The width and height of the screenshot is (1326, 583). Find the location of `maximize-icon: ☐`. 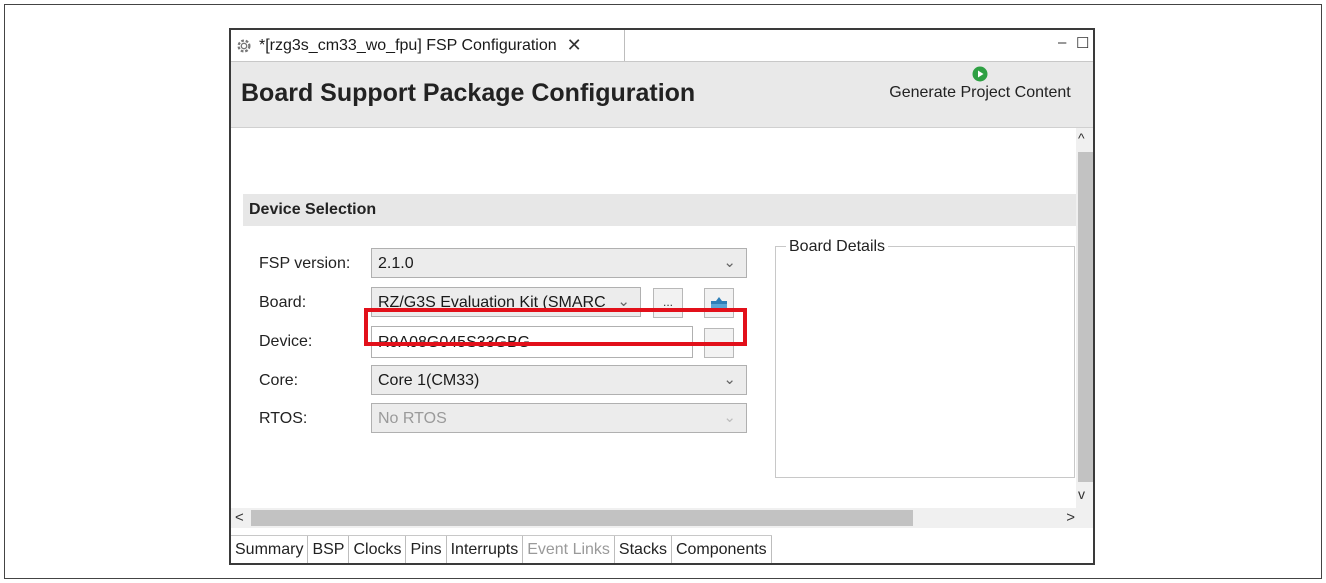

maximize-icon: ☐ is located at coordinates (1082, 43).